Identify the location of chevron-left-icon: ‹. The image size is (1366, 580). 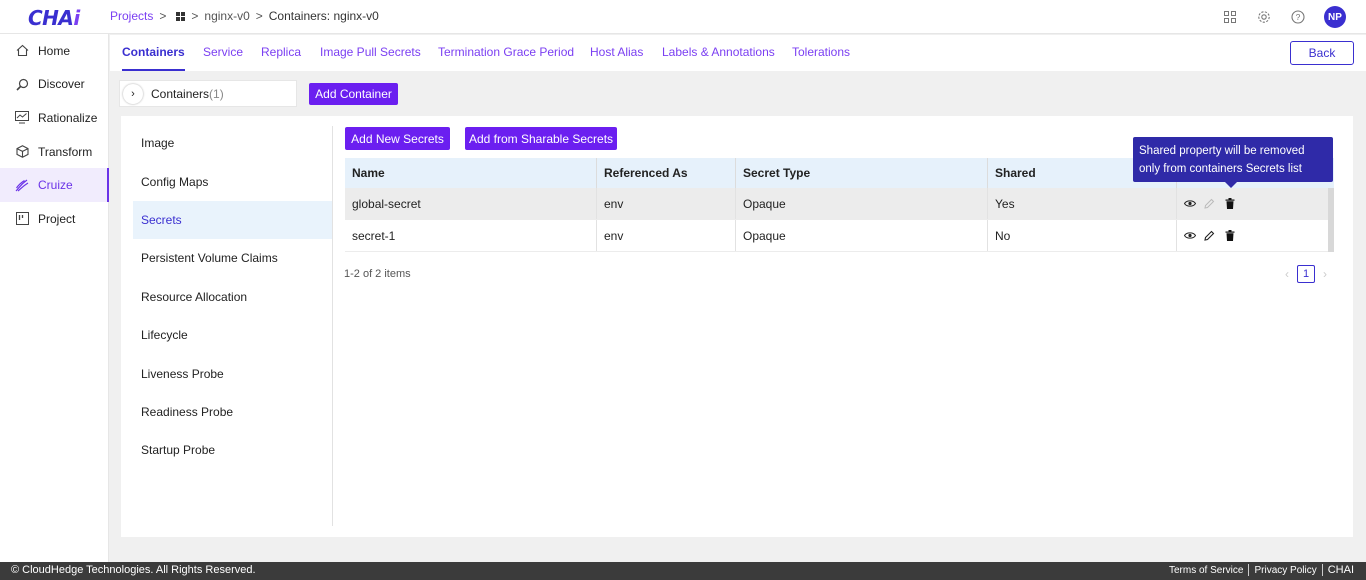
(1287, 274).